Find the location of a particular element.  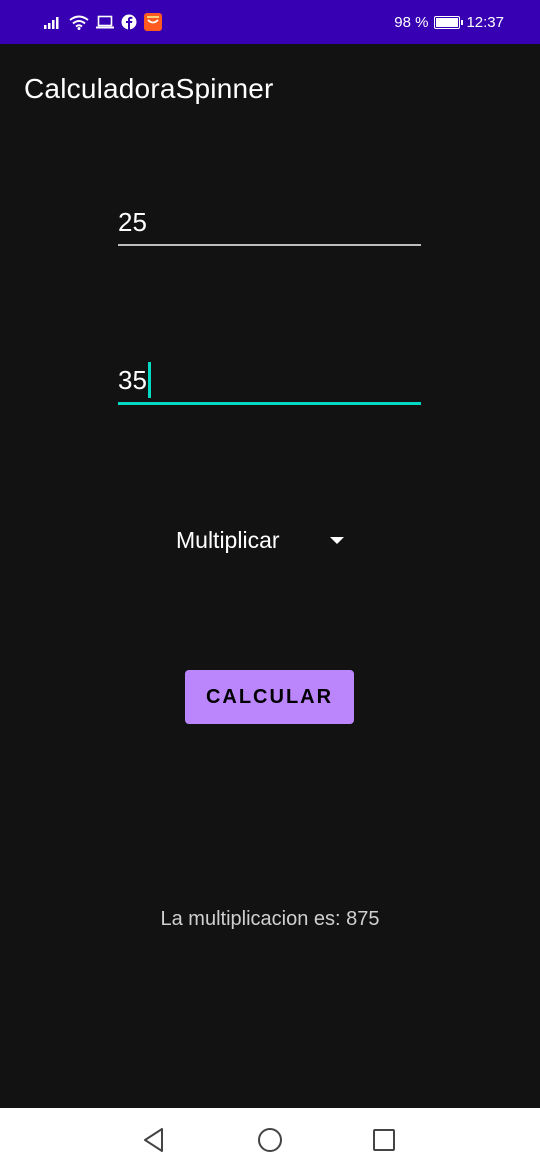

wifi-icon is located at coordinates (79, 22).